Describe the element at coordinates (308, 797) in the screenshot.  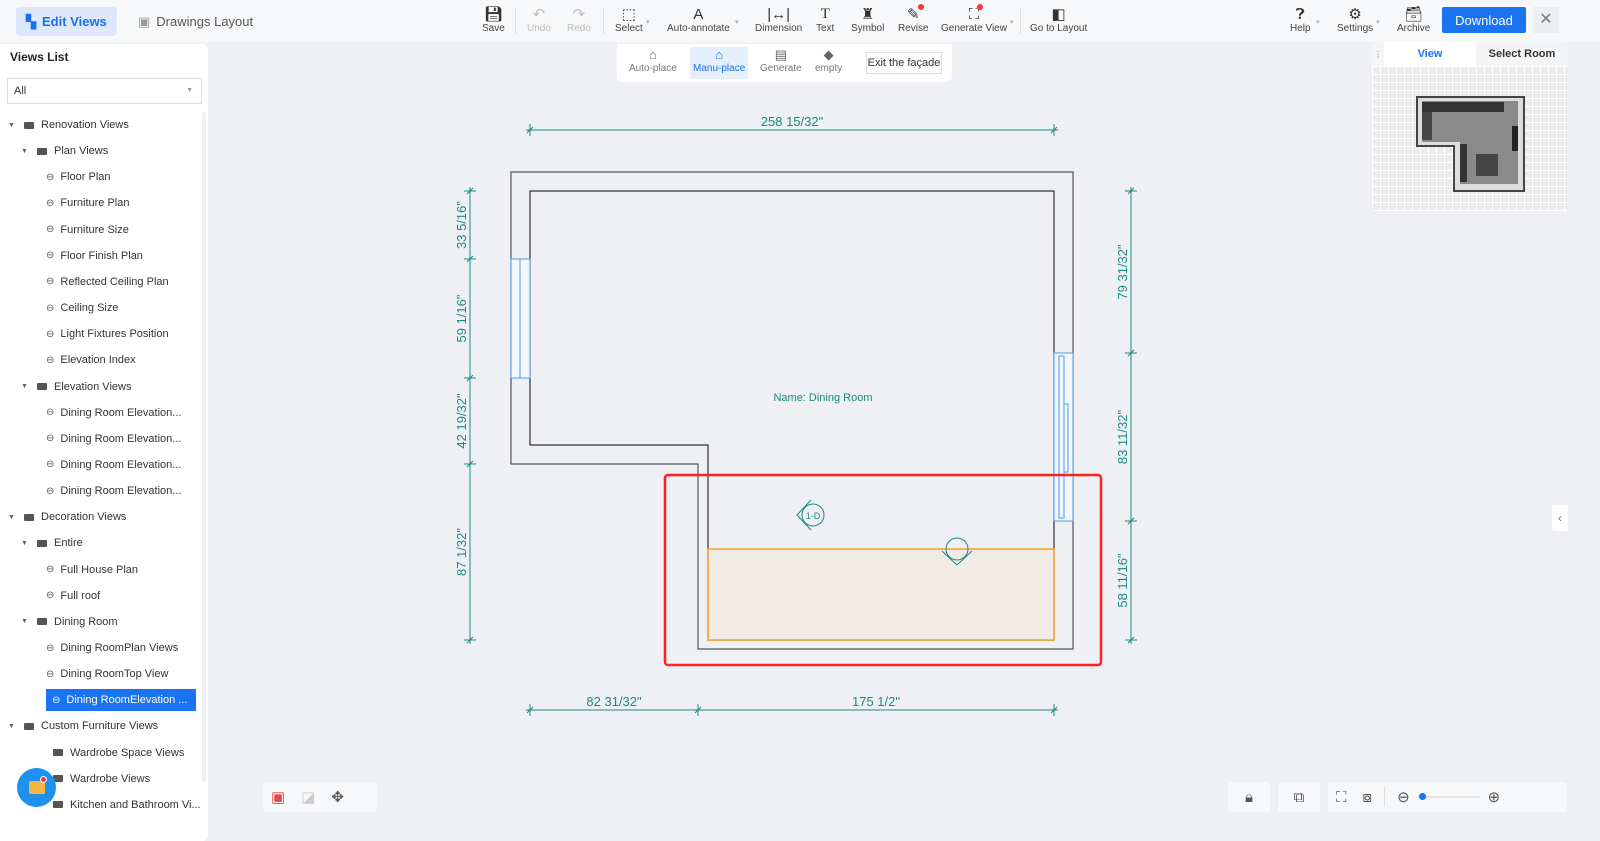
I see `grayscale-mode-icon: ◪` at that location.